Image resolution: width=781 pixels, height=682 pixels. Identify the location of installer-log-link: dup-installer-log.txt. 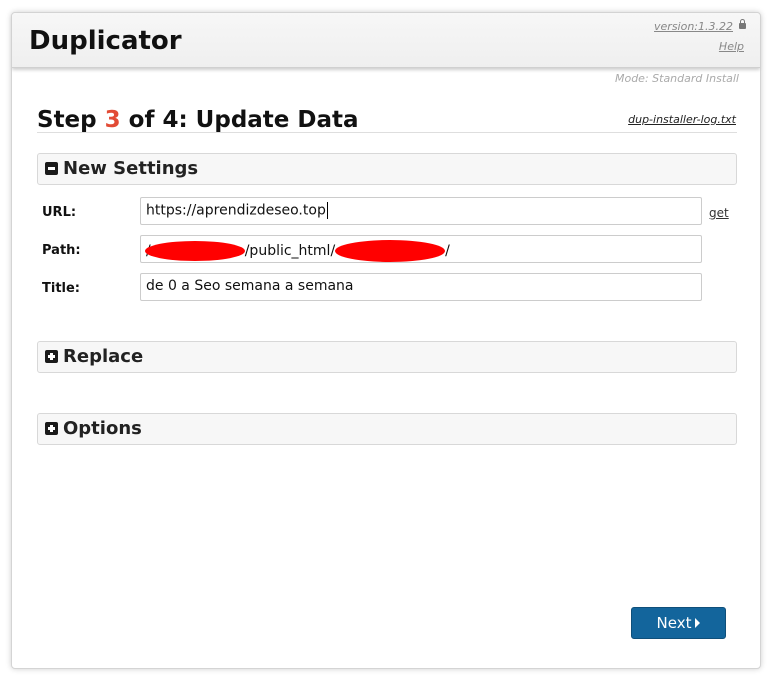
(682, 119).